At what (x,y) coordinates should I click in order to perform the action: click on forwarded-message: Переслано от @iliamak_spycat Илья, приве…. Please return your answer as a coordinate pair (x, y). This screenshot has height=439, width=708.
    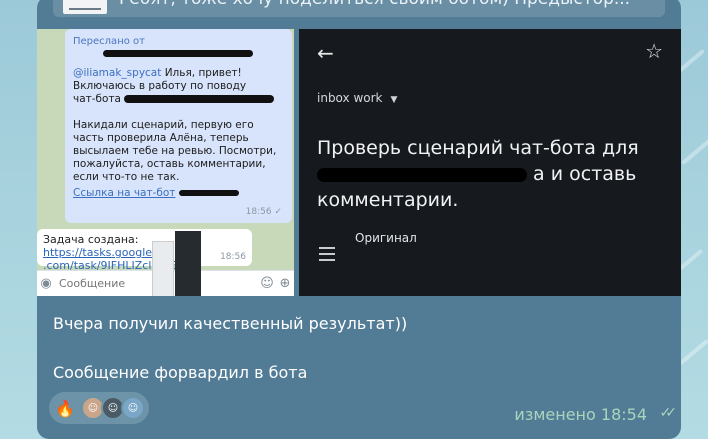
    Looking at the image, I should click on (178, 126).